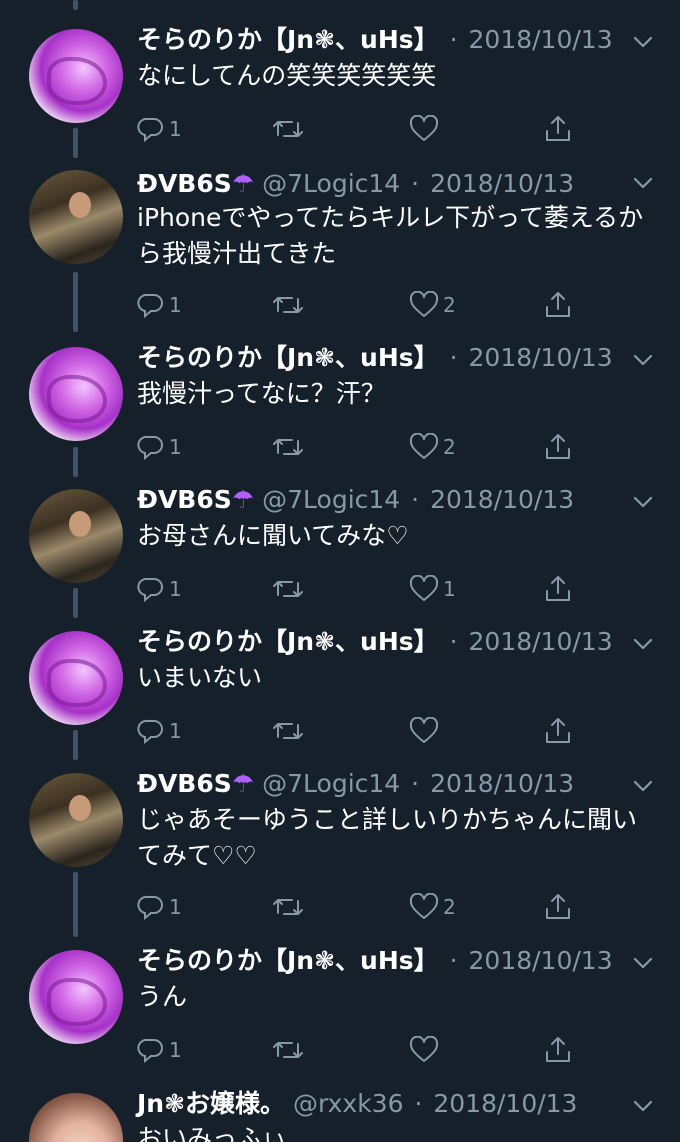 This screenshot has height=1142, width=680. I want to click on tweet: そらのりか【Jn❃、uHs】 · 2018/10/13 うん 1, so click(340, 1012).